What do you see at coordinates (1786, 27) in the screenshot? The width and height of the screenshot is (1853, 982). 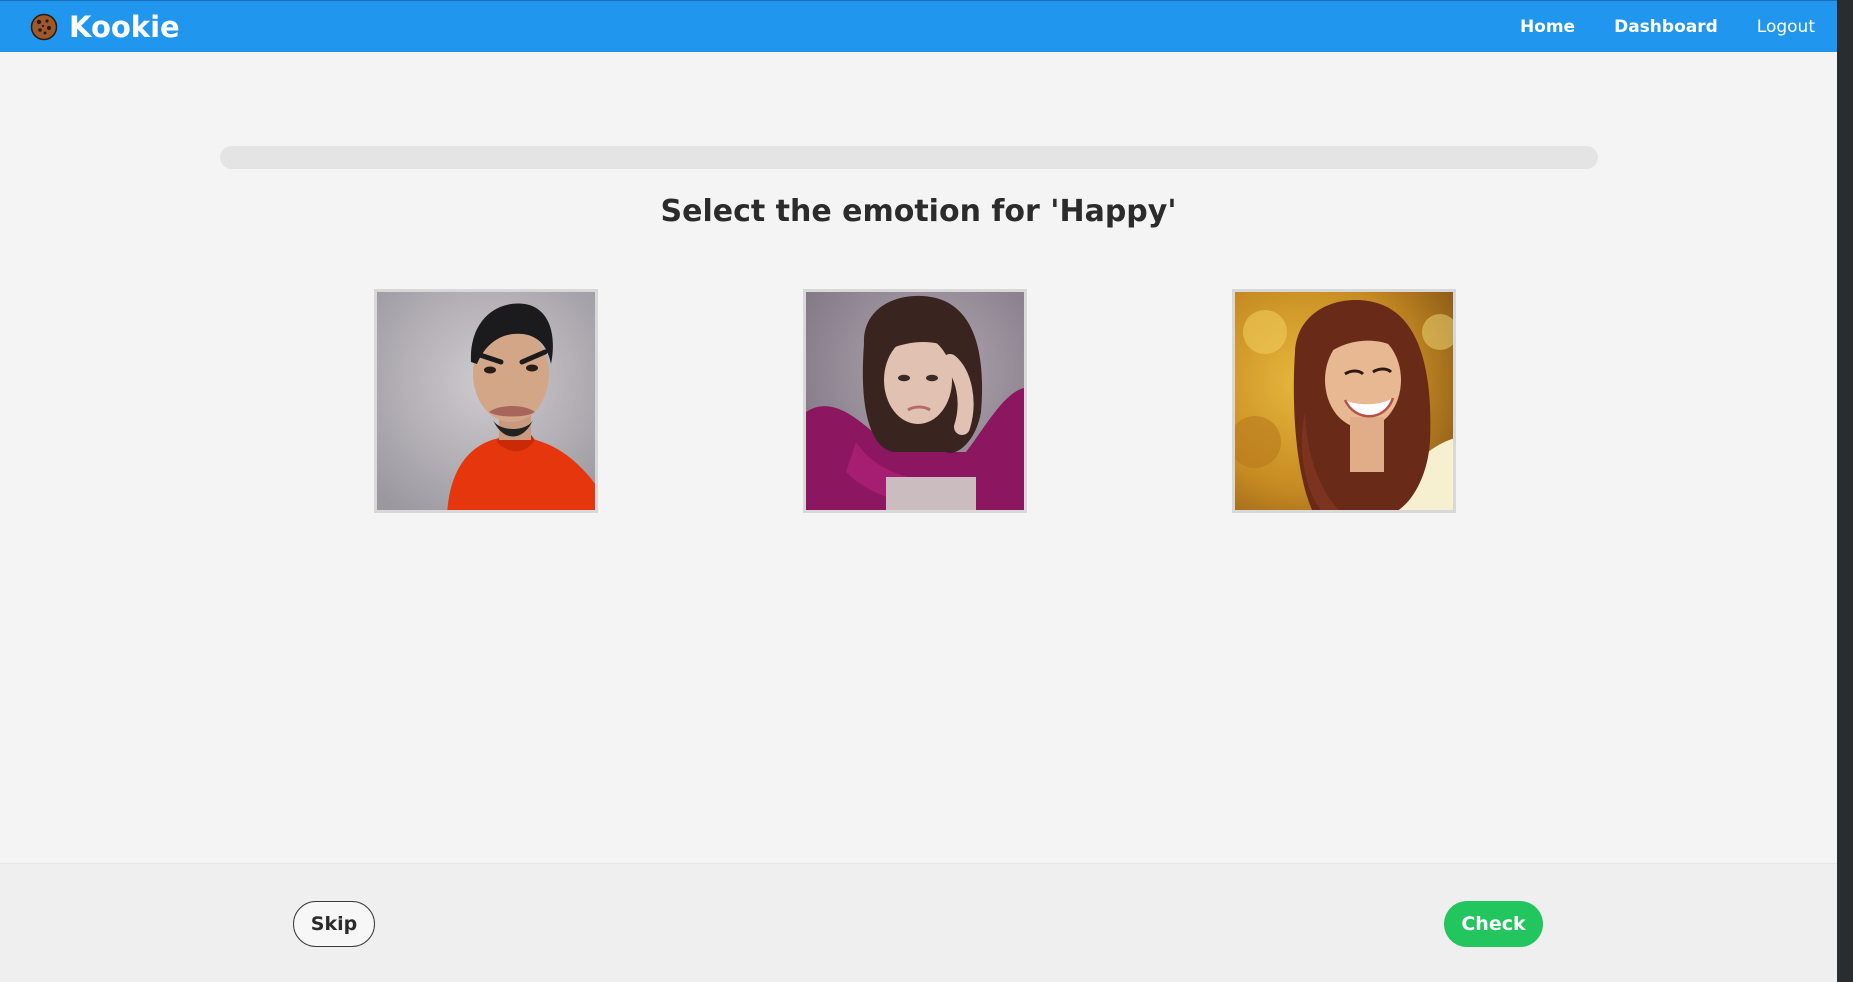 I see `nav-logout-link: Logout` at bounding box center [1786, 27].